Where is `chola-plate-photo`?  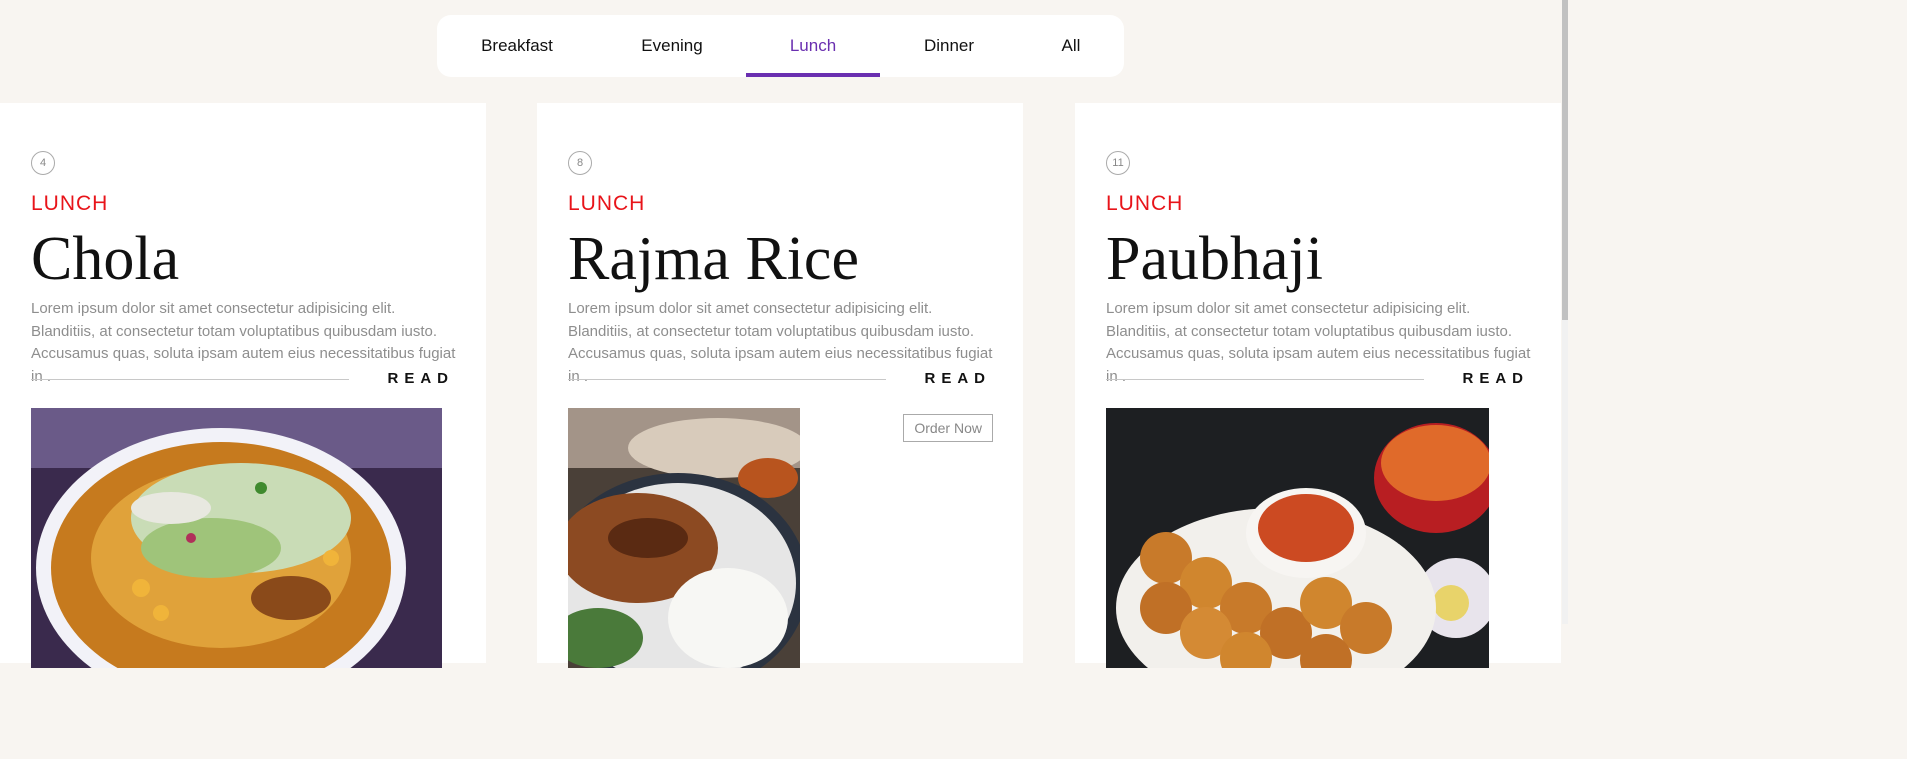
chola-plate-photo is located at coordinates (236, 538).